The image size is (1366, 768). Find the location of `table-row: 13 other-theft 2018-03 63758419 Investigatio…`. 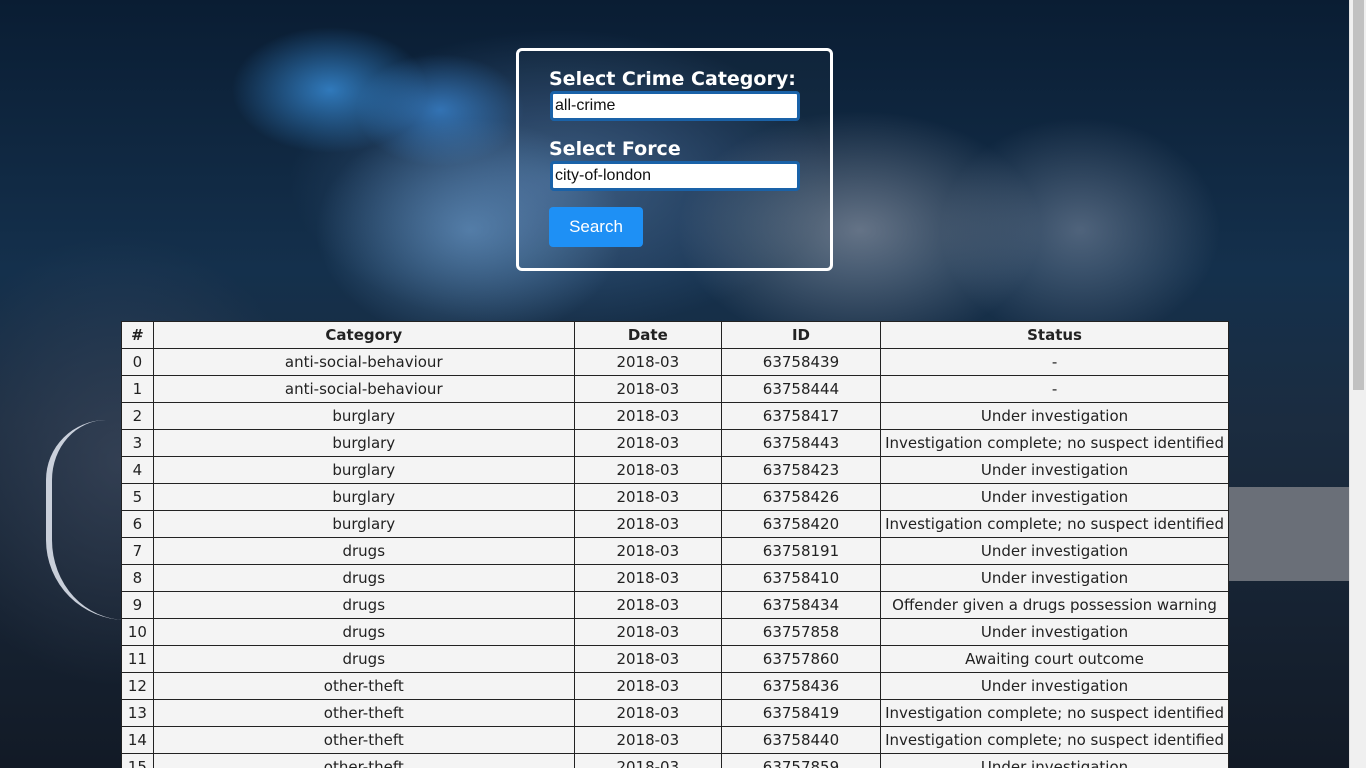

table-row: 13 other-theft 2018-03 63758419 Investigatio… is located at coordinates (675, 713).